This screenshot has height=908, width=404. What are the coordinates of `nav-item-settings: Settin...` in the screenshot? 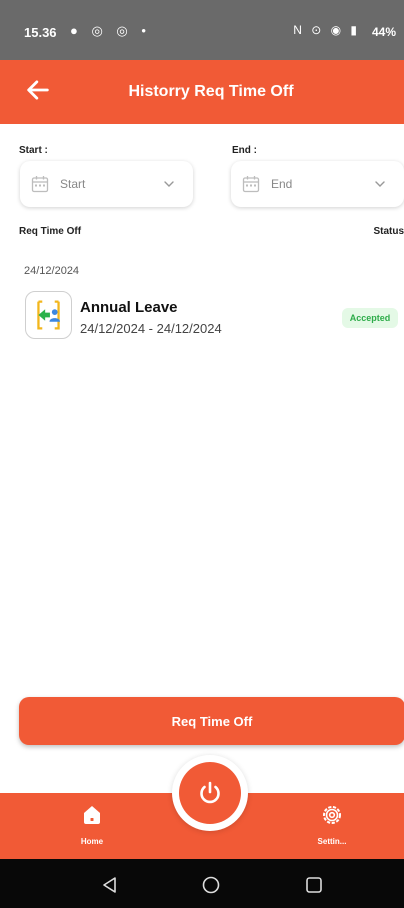 It's located at (332, 826).